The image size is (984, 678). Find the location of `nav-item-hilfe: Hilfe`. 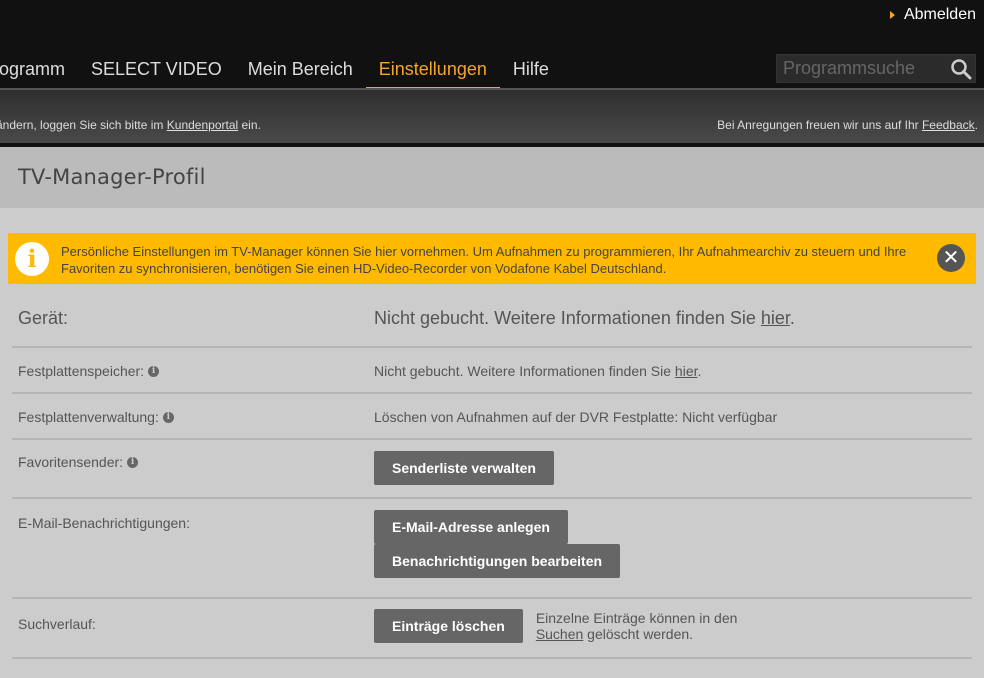

nav-item-hilfe: Hilfe is located at coordinates (531, 73).